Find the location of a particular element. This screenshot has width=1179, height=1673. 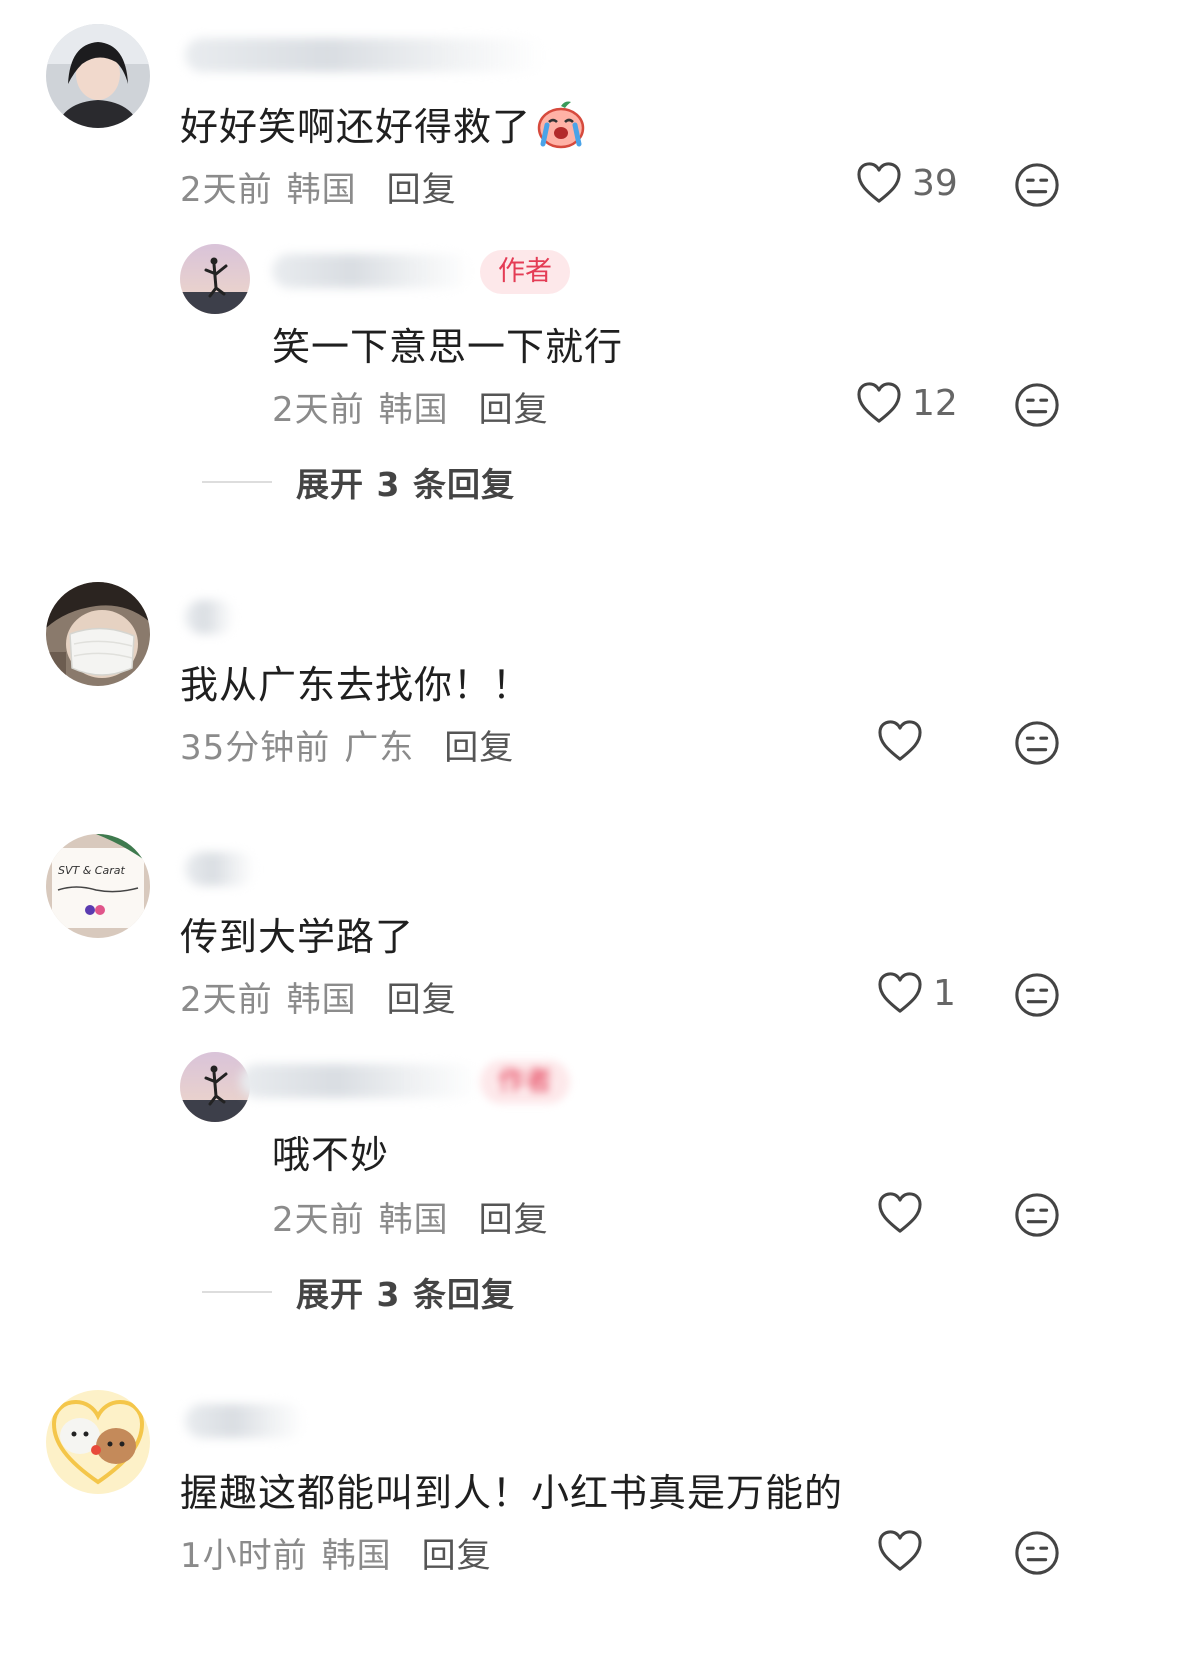

like-count: 1 is located at coordinates (944, 993).